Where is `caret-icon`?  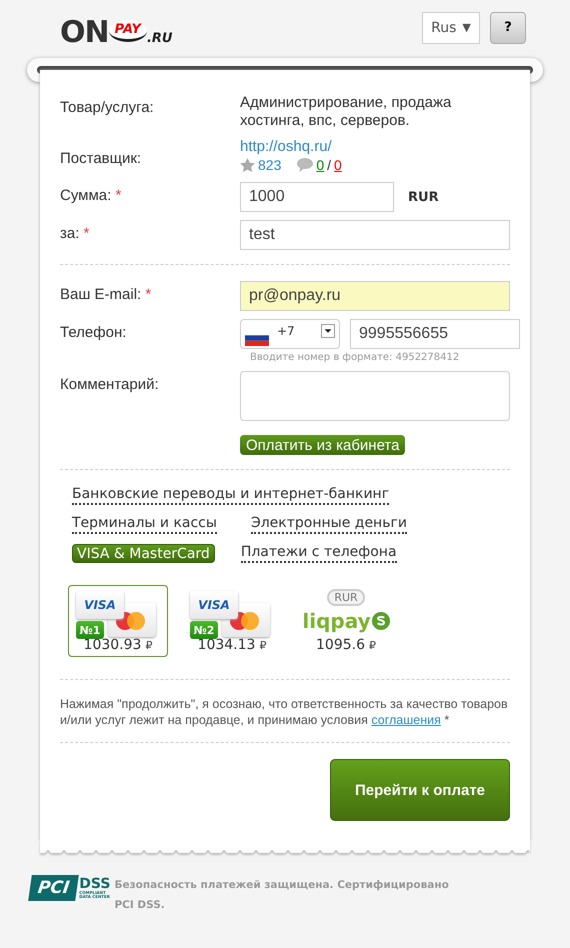
caret-icon is located at coordinates (328, 331).